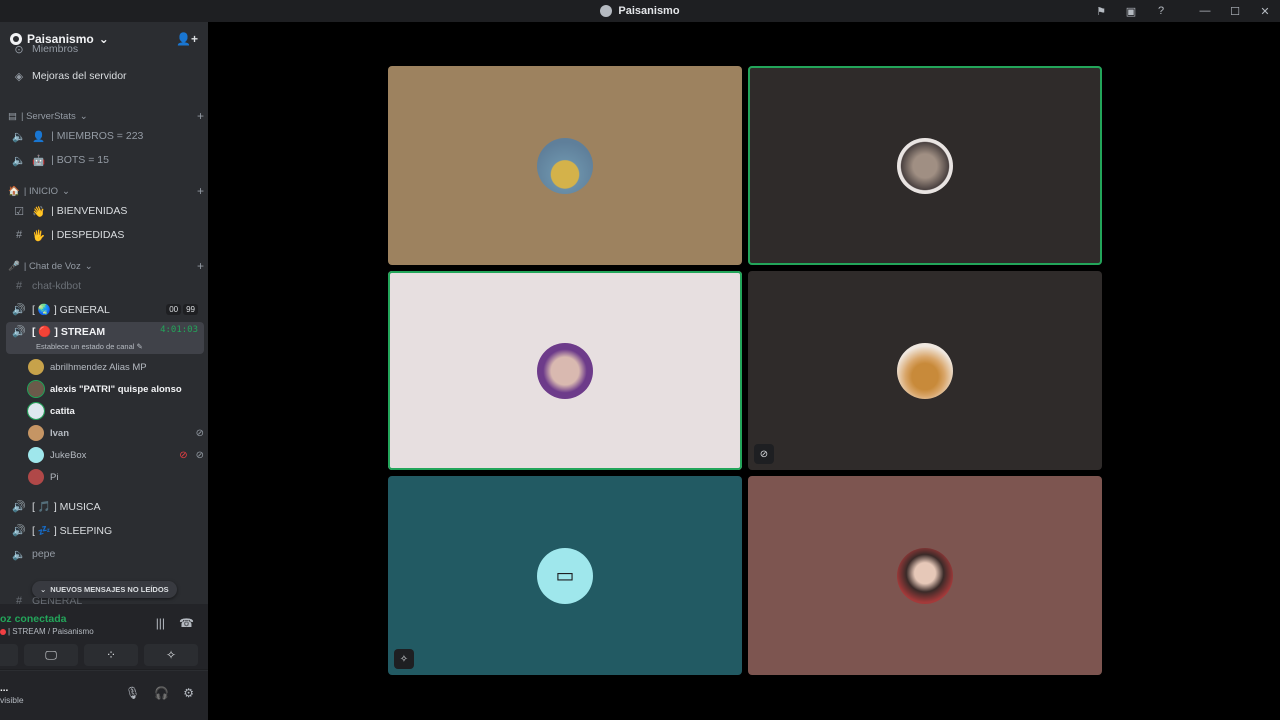  Describe the element at coordinates (1265, 11) in the screenshot. I see `close-button: ✕` at that location.